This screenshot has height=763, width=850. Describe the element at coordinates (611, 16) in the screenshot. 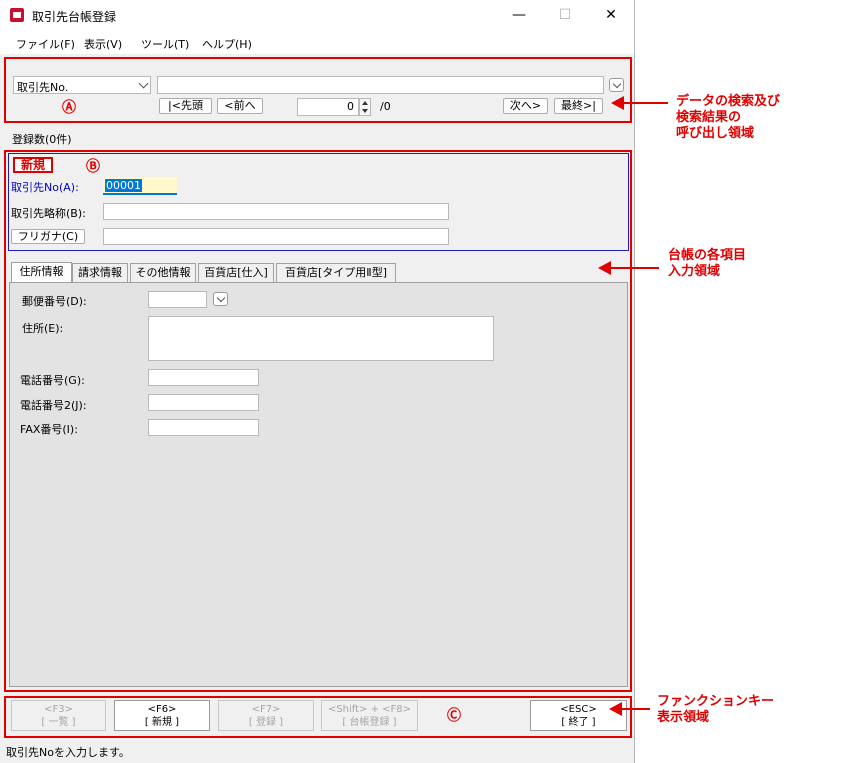

I see `close-button: ✕` at that location.